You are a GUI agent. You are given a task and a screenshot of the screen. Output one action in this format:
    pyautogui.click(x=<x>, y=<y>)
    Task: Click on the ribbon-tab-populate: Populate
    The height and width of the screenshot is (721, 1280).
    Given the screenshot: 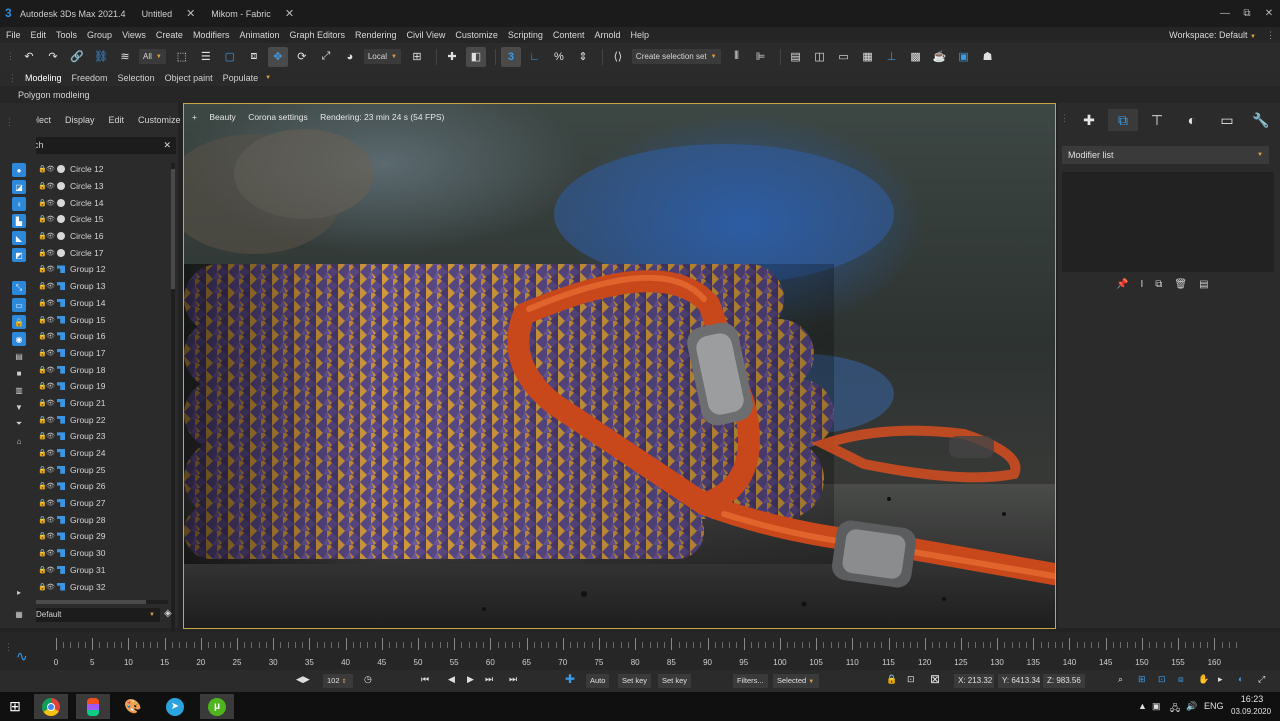 What is the action you would take?
    pyautogui.click(x=241, y=78)
    